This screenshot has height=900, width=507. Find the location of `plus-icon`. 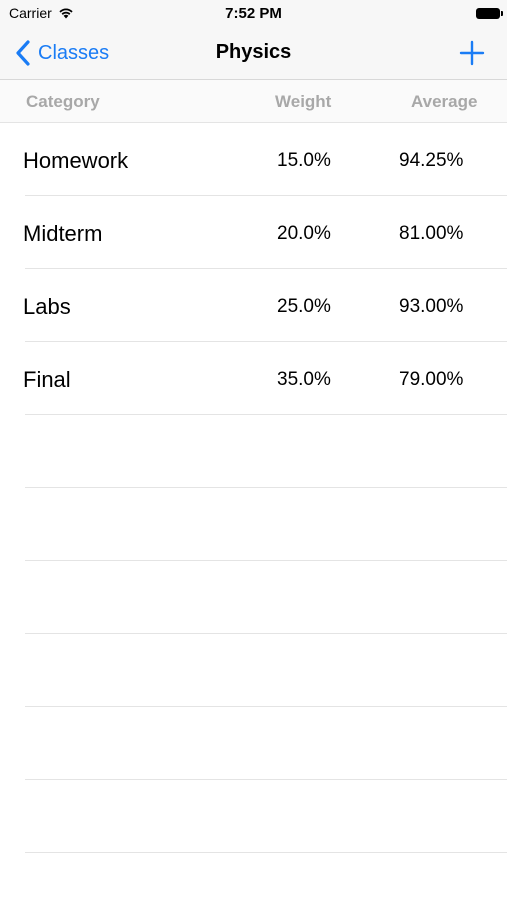

plus-icon is located at coordinates (472, 53).